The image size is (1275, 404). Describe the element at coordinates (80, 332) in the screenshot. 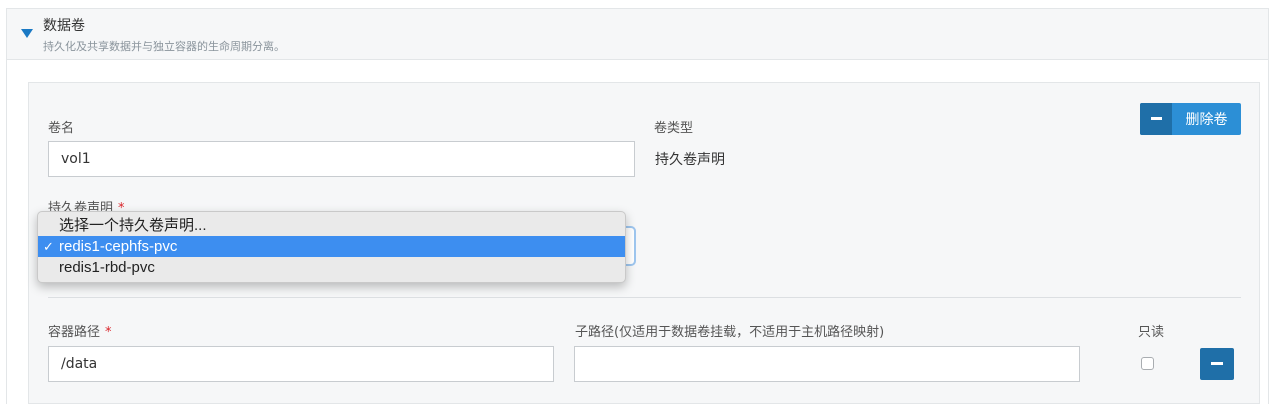

I see `container-path-label: 容器路径 *` at that location.